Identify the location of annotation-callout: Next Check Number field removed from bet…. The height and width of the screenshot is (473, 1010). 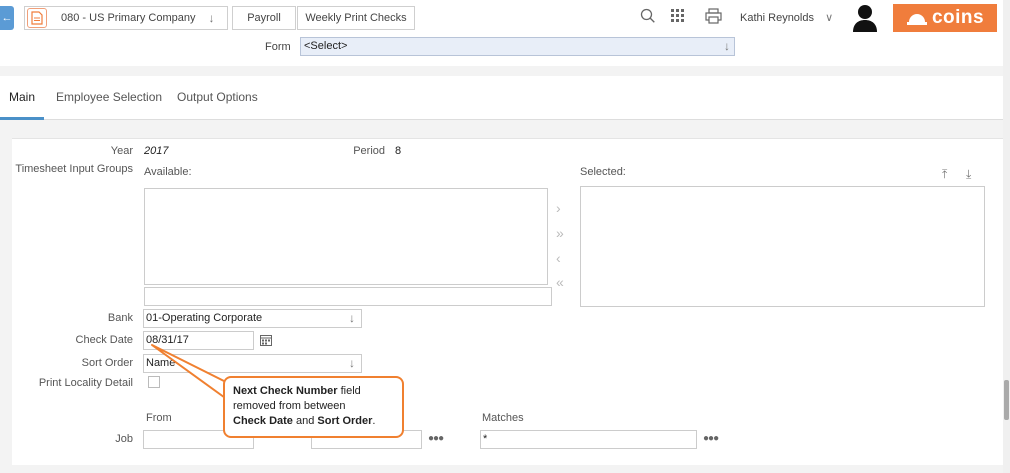
(313, 407).